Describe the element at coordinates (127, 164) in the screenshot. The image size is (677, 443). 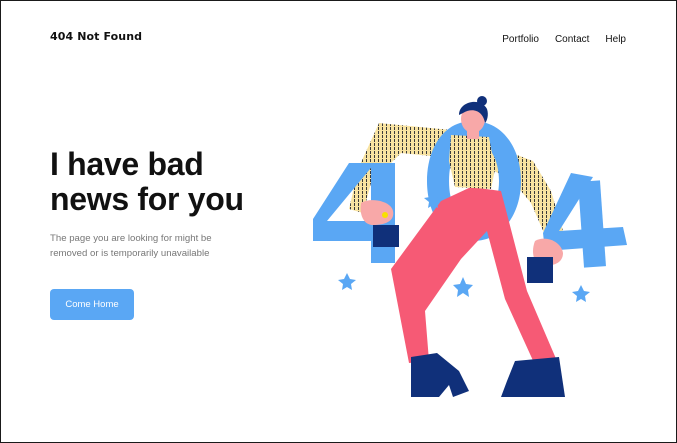
I see `headline-line-1: I have bad` at that location.